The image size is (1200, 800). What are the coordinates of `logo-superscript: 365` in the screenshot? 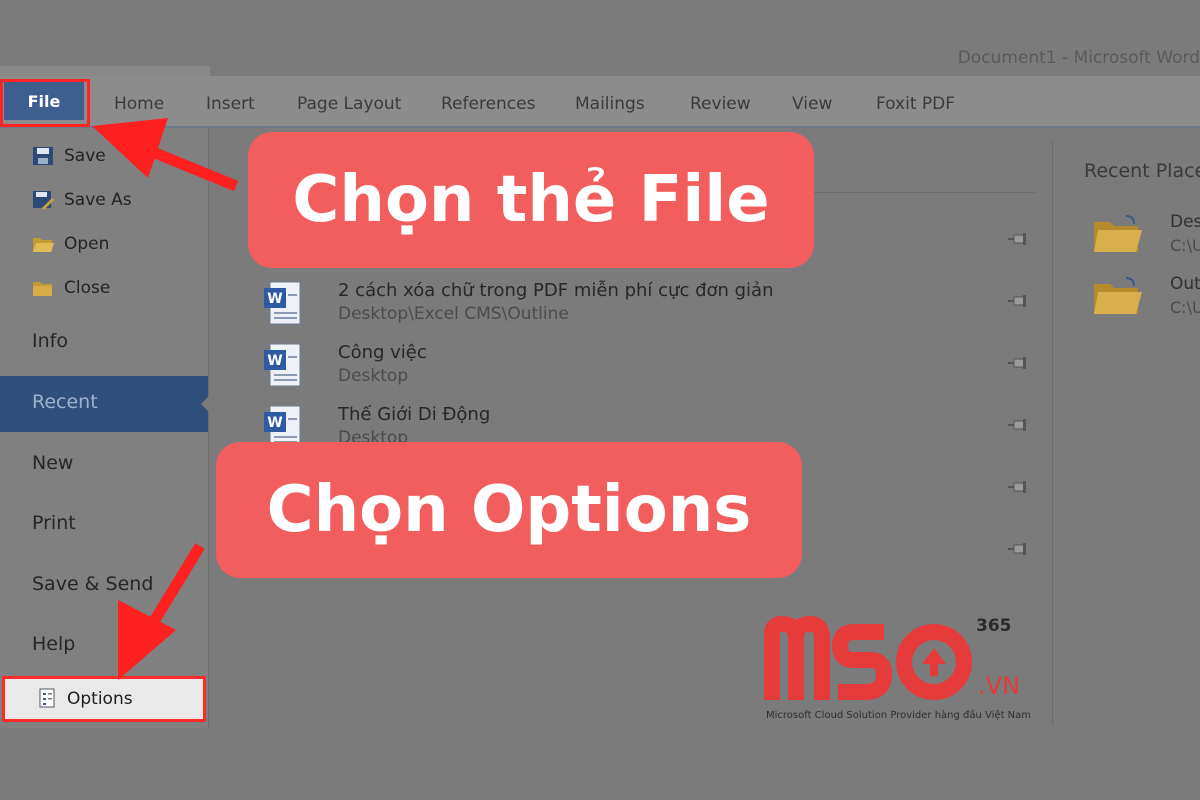 It's located at (994, 626).